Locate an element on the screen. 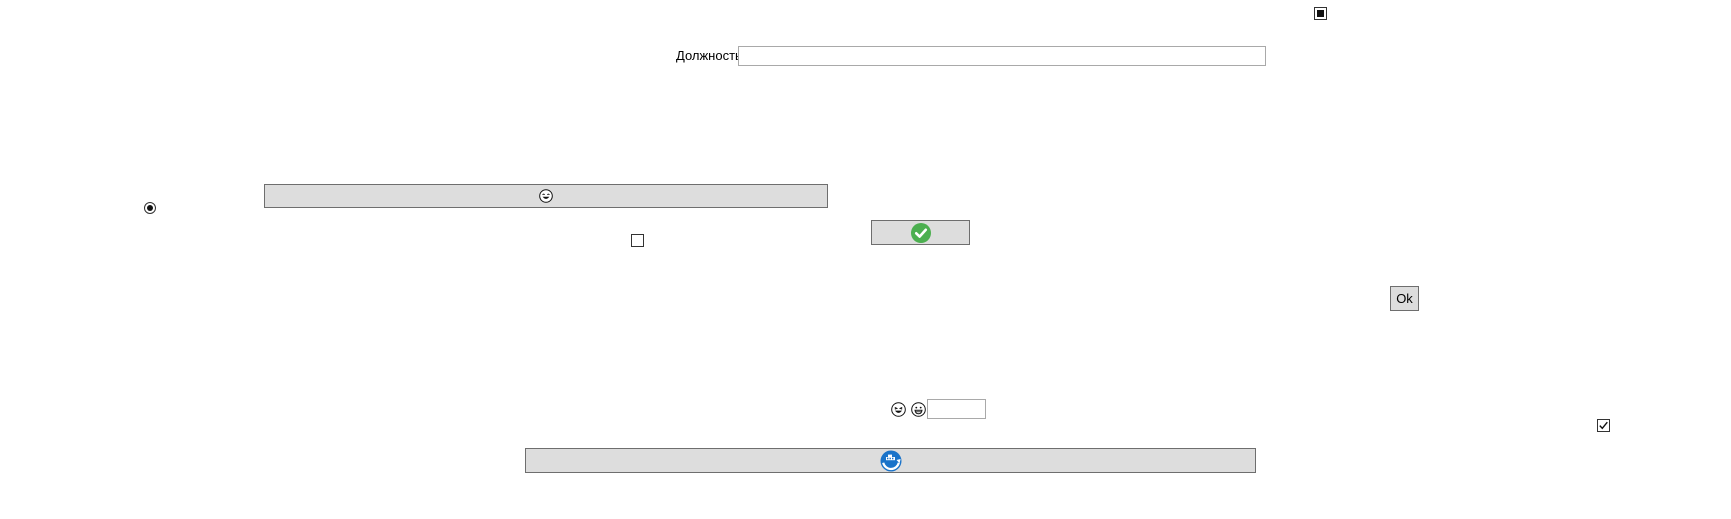 The image size is (1731, 519). bottom-right-checkbox is located at coordinates (1603, 425).